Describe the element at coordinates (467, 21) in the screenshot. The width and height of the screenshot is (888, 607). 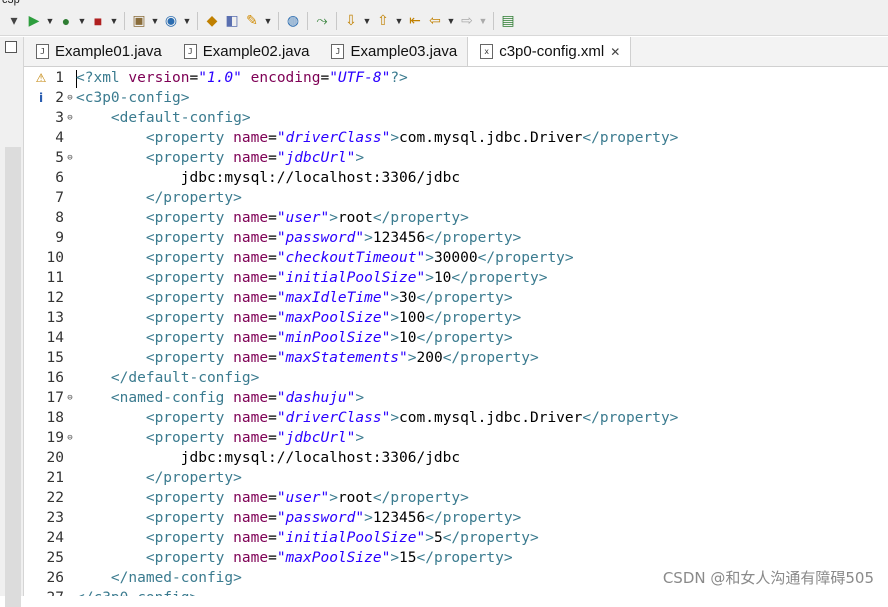
I see `forward-icon: ⇨` at that location.